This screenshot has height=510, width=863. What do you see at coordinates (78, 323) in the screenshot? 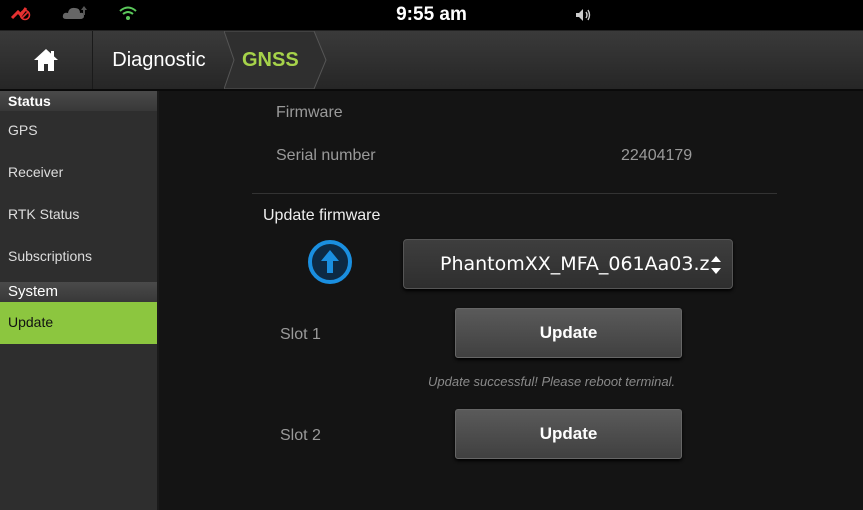
I see `sidebar-item-update: Update` at bounding box center [78, 323].